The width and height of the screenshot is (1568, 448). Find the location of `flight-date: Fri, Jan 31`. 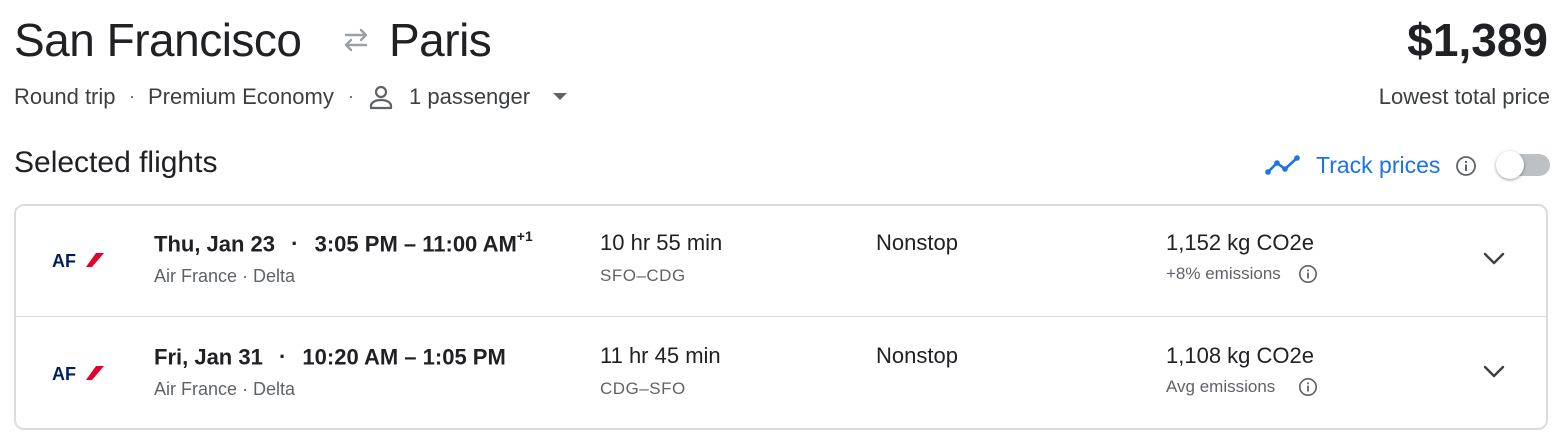

flight-date: Fri, Jan 31 is located at coordinates (208, 357).